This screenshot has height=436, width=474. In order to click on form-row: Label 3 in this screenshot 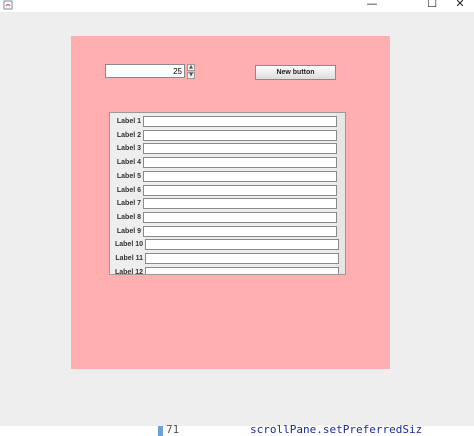, I will do `click(227, 149)`.